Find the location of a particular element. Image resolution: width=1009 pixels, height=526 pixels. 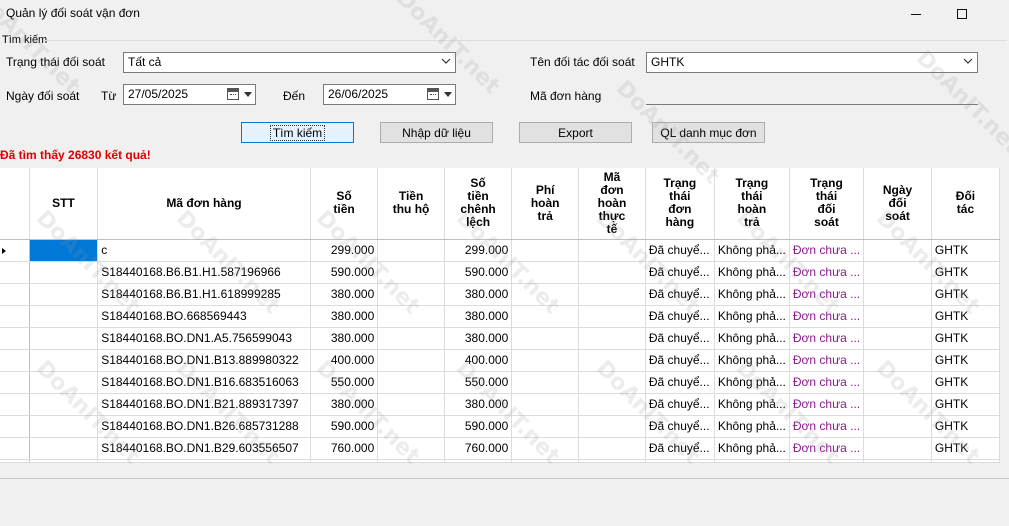

column-header: Mã đơn hàng is located at coordinates (204, 204).